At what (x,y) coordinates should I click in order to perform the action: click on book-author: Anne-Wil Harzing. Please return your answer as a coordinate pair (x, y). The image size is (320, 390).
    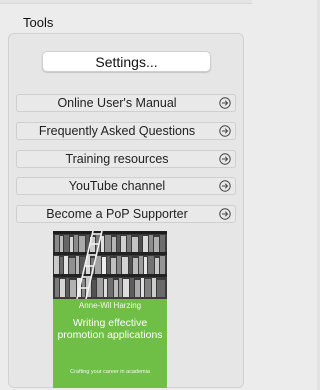
    Looking at the image, I should click on (110, 305).